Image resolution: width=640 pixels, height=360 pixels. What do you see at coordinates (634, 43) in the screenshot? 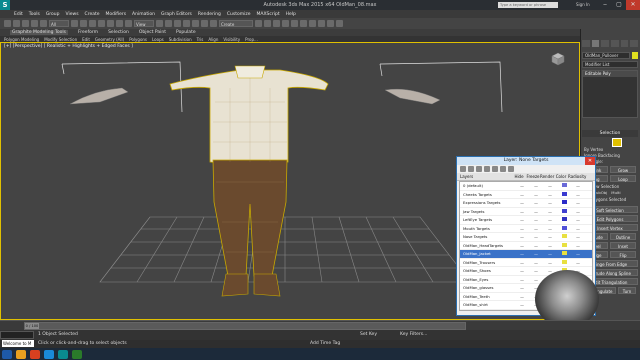
I see `utilities-tab-icon` at bounding box center [634, 43].